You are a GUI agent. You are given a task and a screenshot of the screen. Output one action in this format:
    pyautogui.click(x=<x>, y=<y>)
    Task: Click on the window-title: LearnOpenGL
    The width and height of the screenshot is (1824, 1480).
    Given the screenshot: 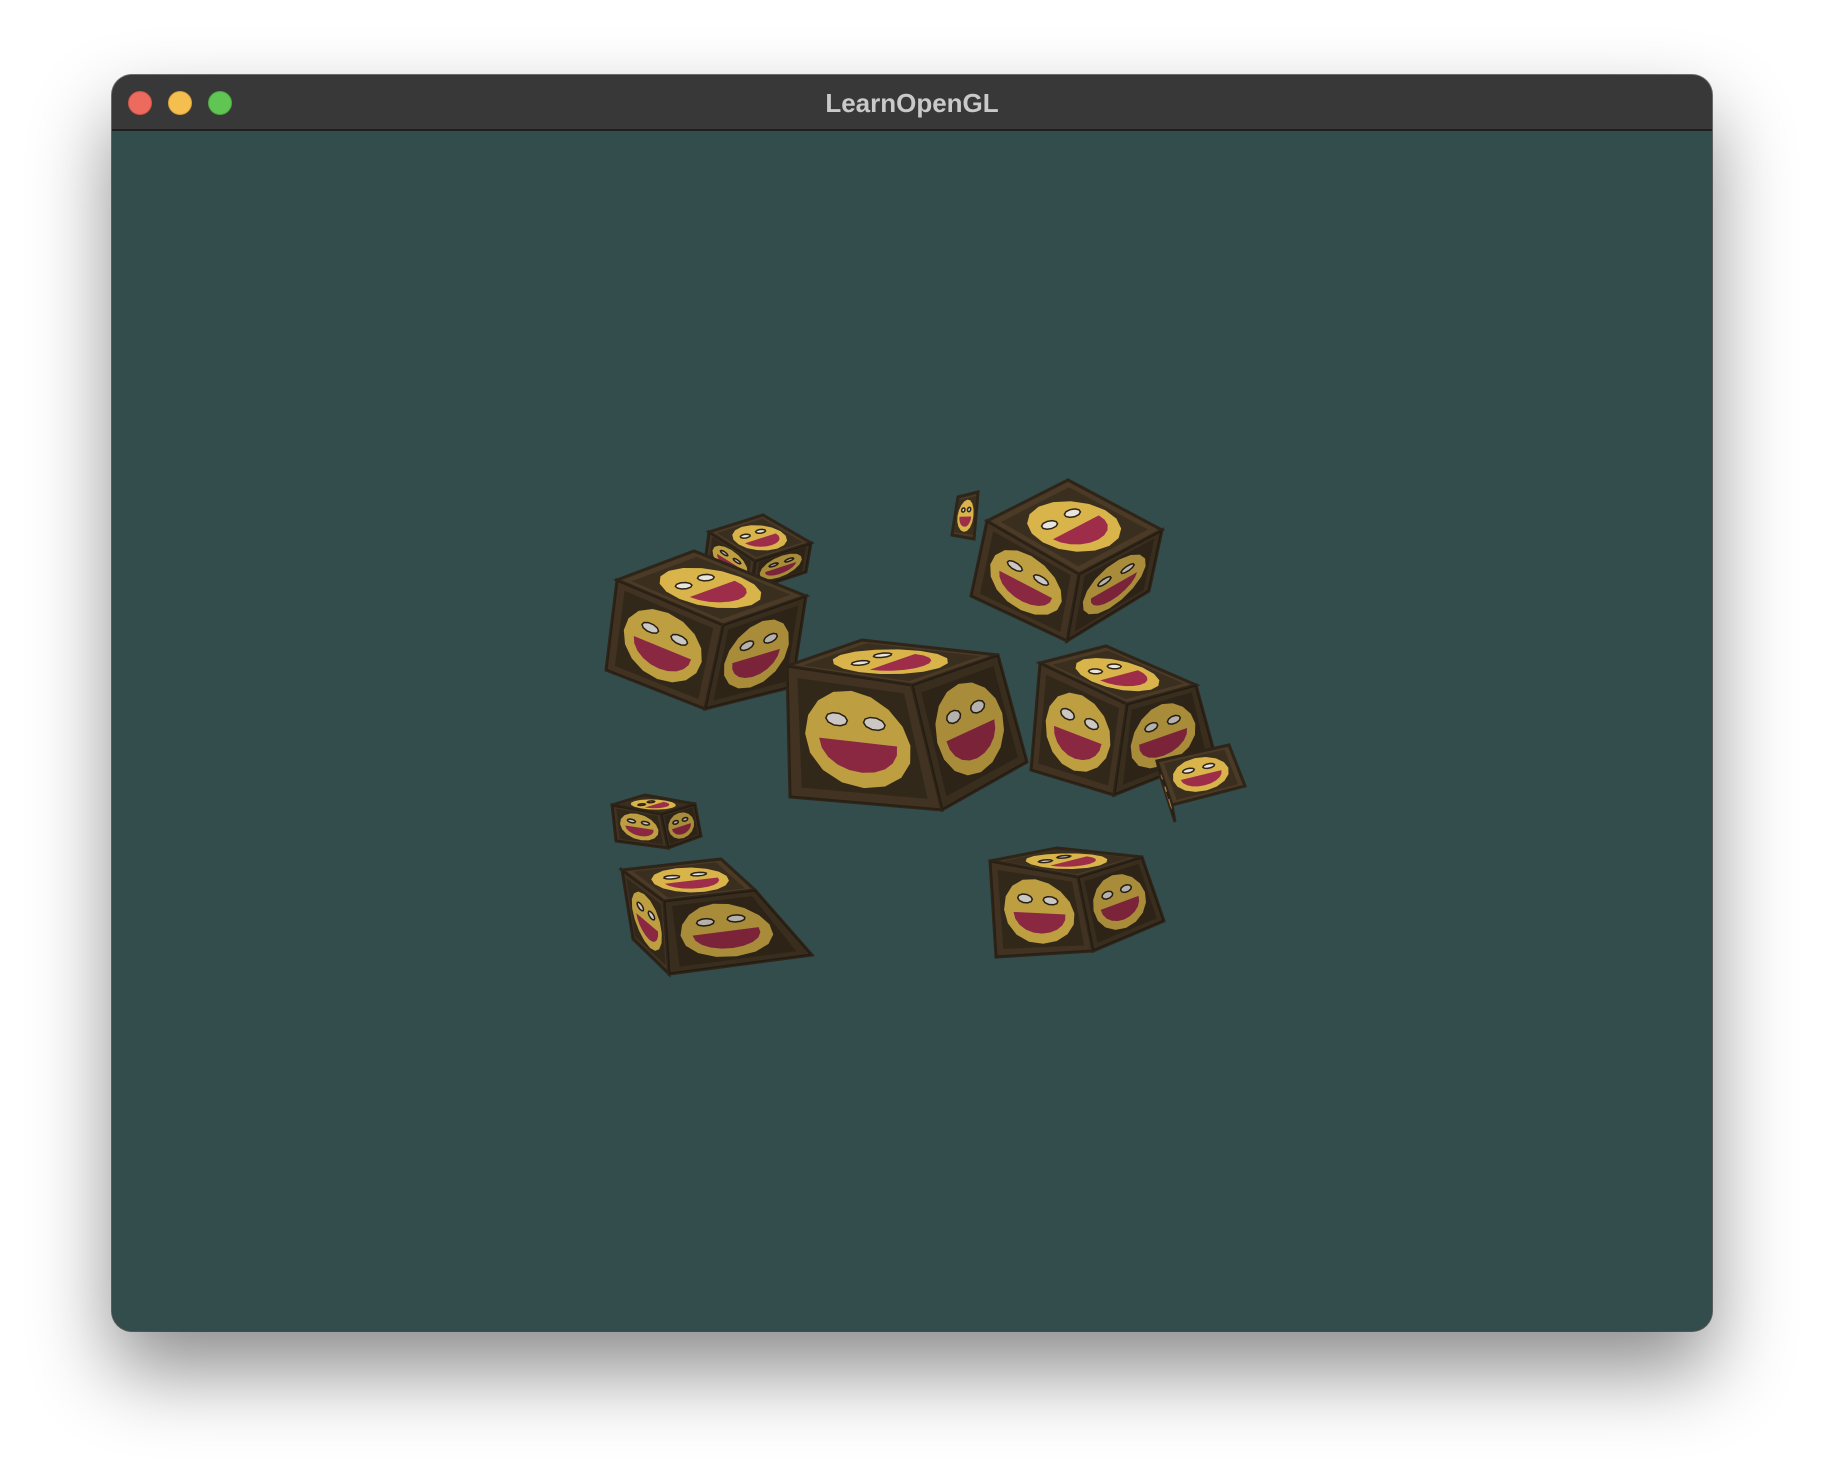 What is the action you would take?
    pyautogui.click(x=912, y=103)
    